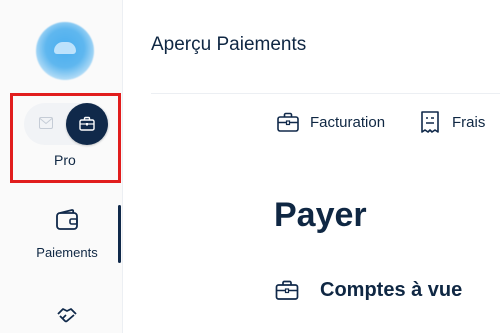 The image size is (500, 333). I want to click on section-comptes-a-vue: Comptes à vue, so click(368, 290).